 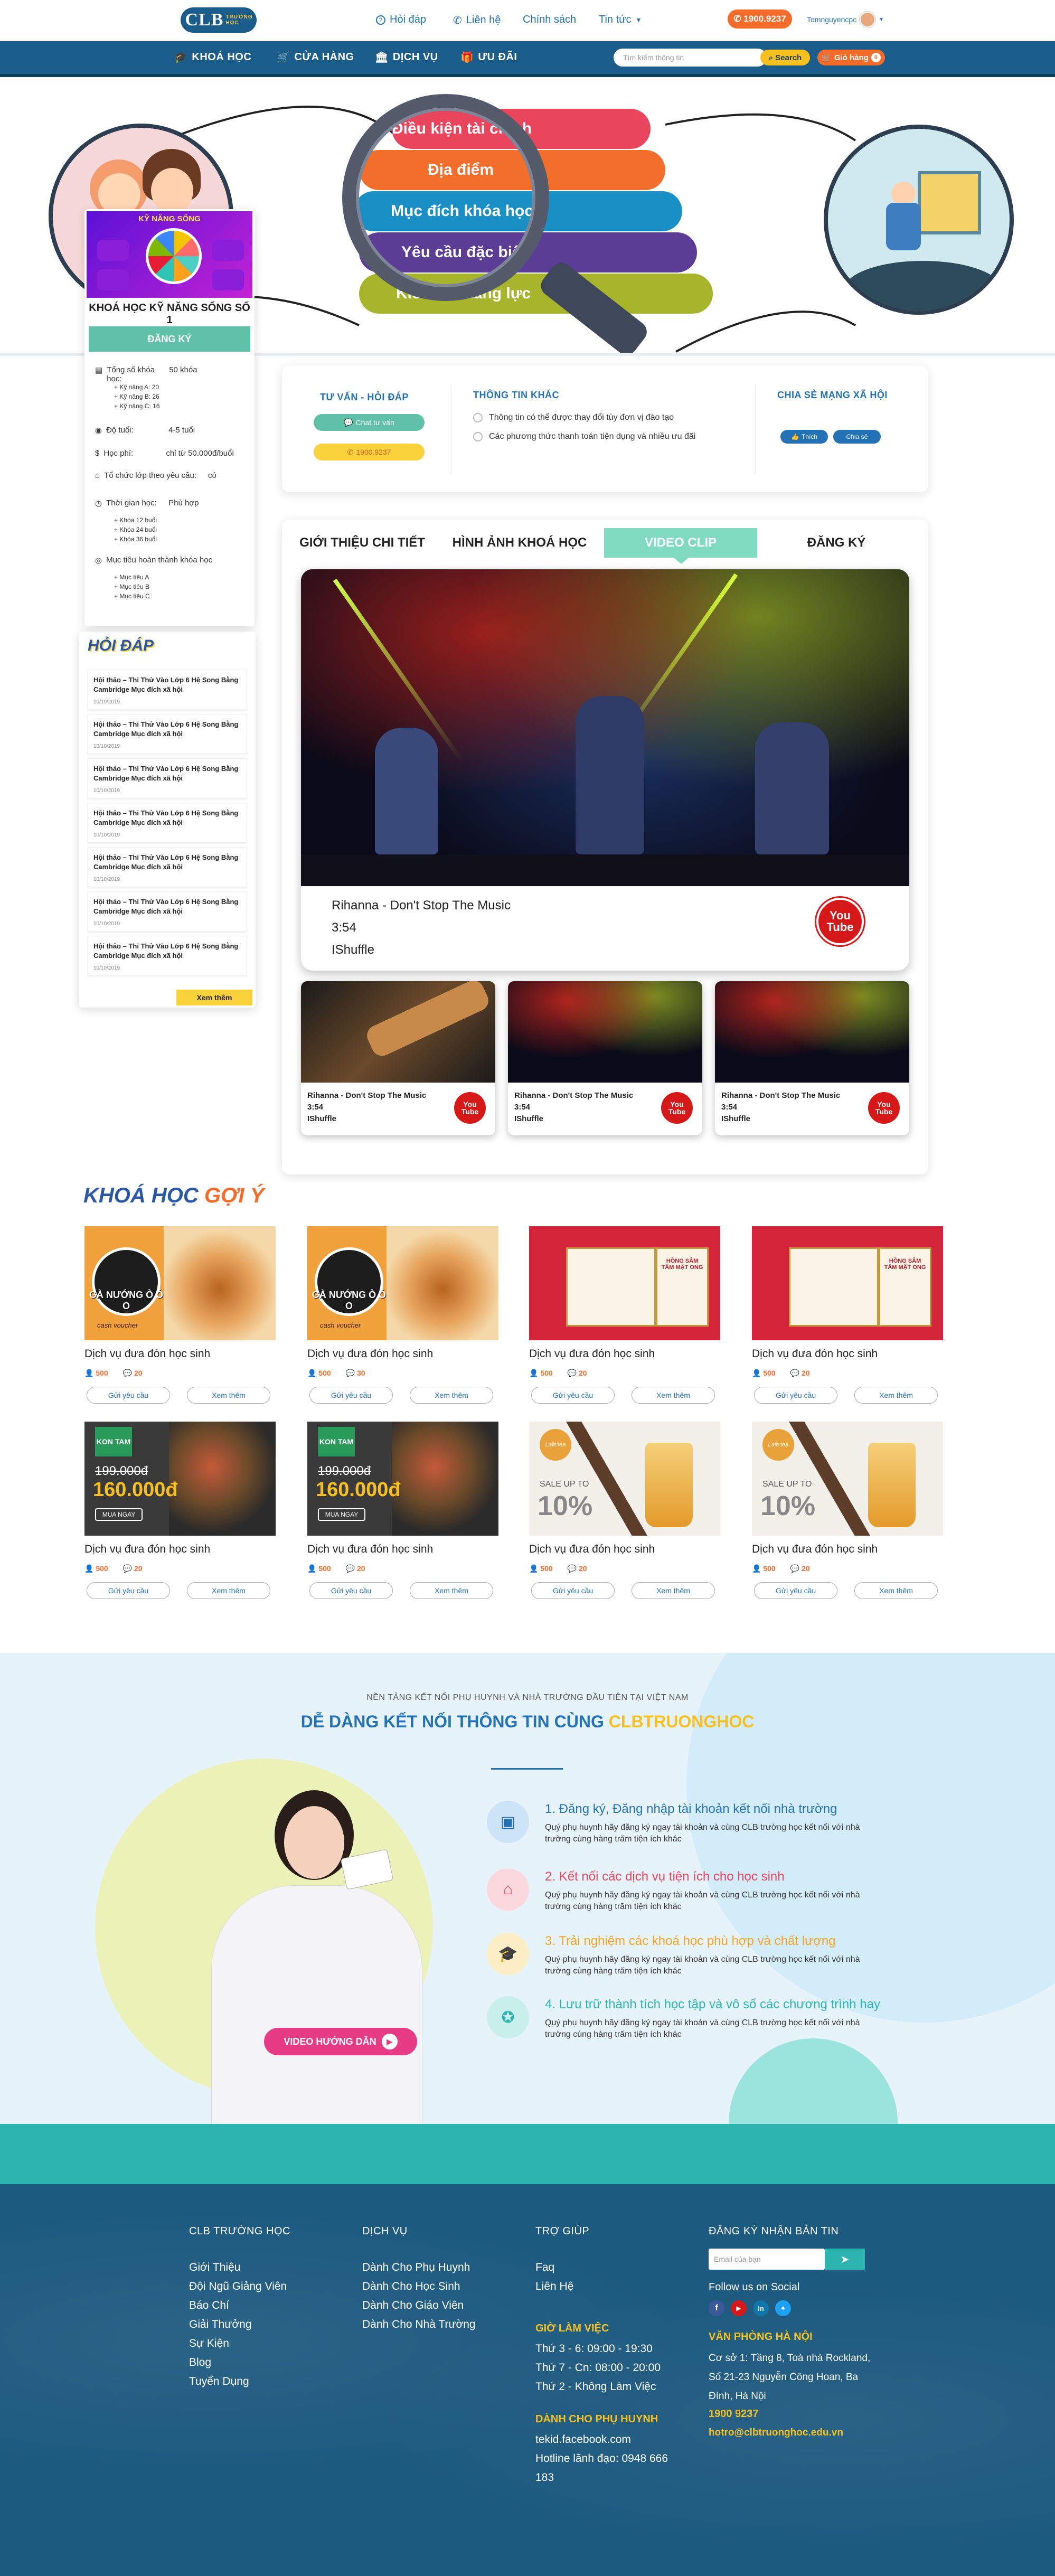 What do you see at coordinates (550, 20) in the screenshot?
I see `nav-chinh-sach: Chính sách` at bounding box center [550, 20].